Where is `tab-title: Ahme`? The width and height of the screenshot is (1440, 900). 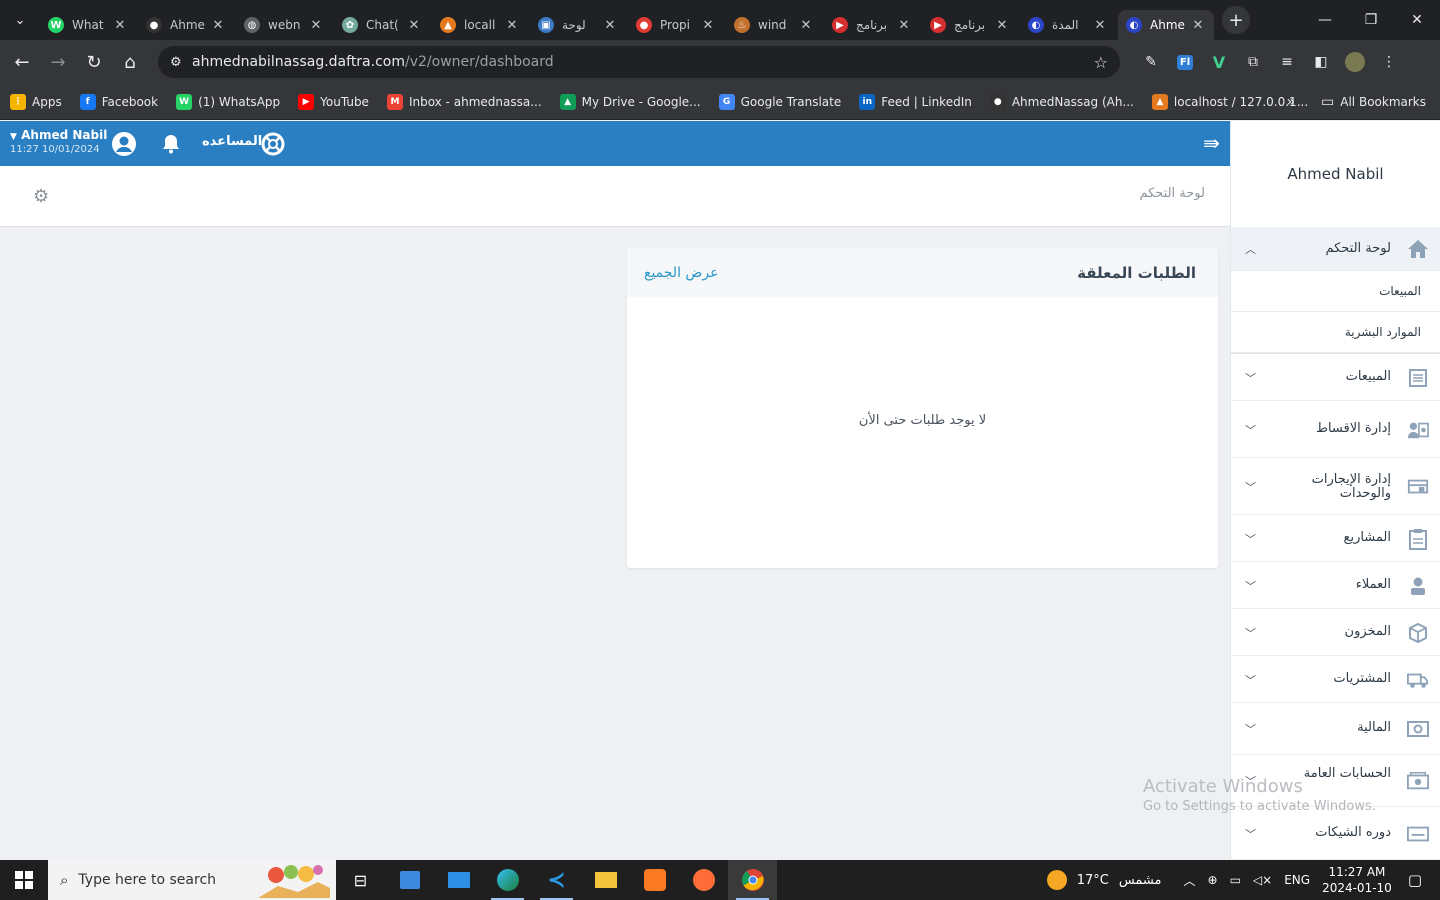
tab-title: Ahme is located at coordinates (1167, 25).